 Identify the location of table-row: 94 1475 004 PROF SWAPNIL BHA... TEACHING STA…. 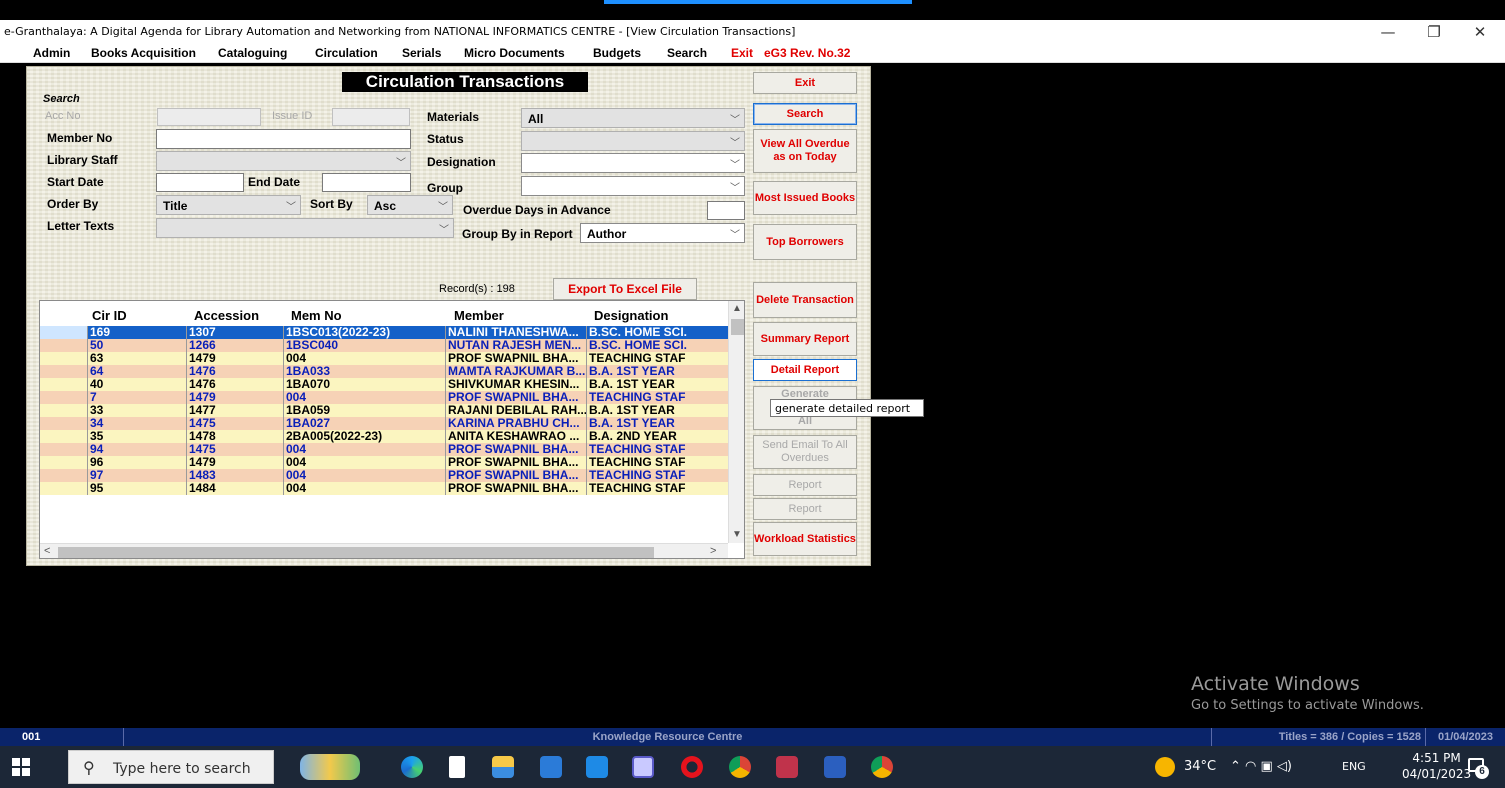
(384, 449).